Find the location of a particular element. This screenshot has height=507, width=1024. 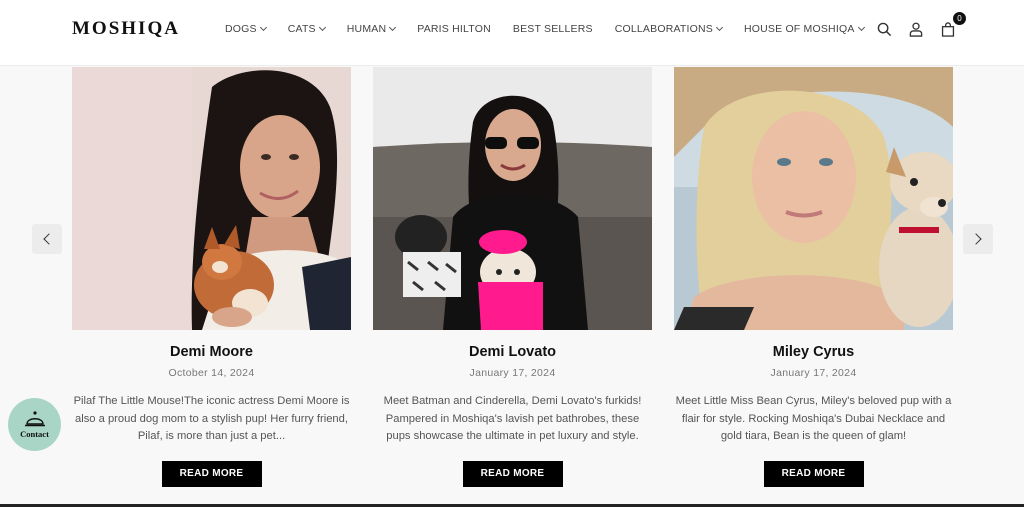

nav-item-collaborations: COLLABORATIONS is located at coordinates (669, 29).